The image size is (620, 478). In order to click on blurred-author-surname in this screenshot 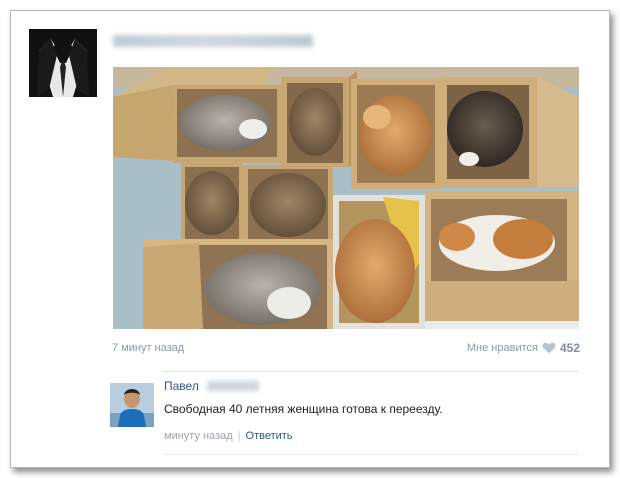, I will do `click(233, 386)`.